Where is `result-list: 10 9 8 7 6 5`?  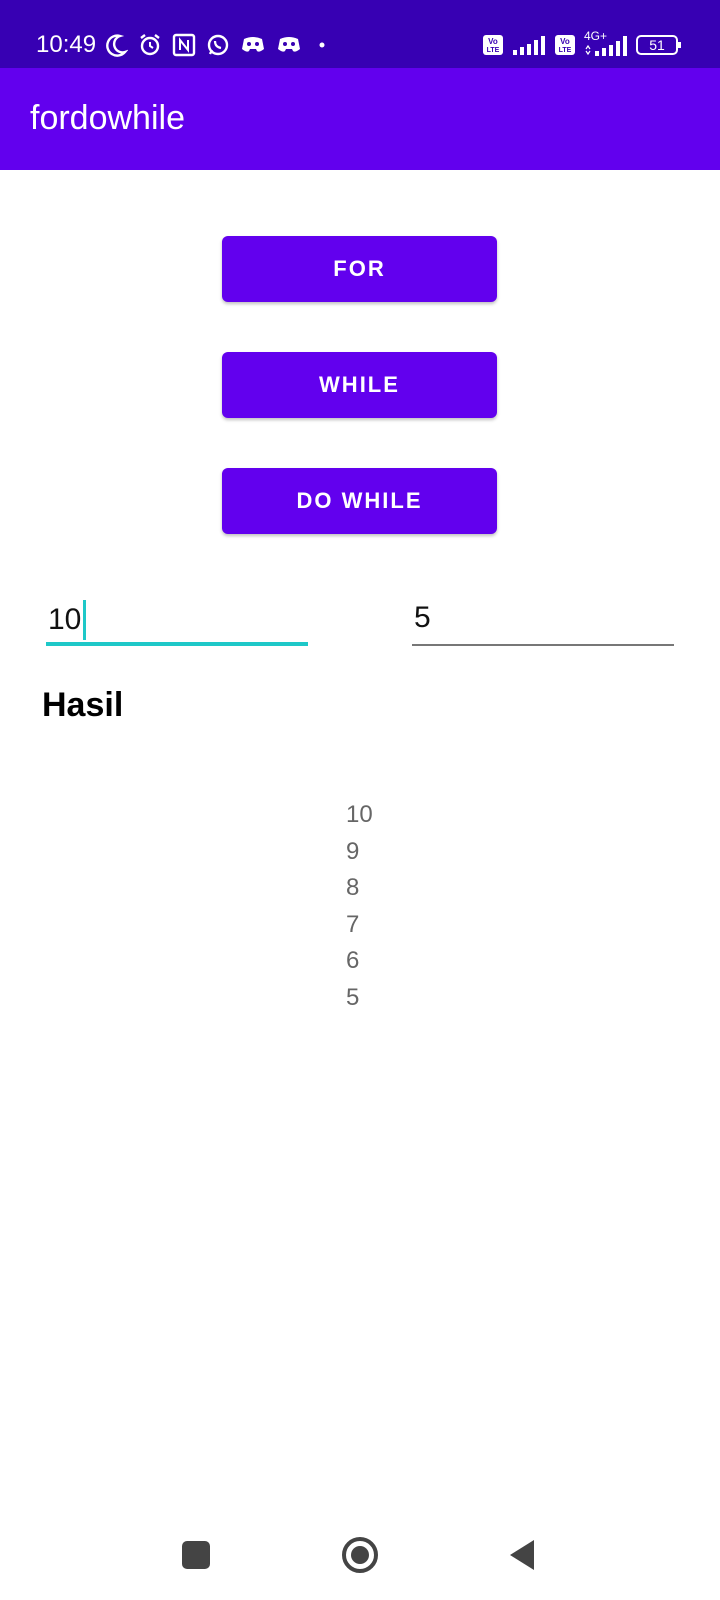 result-list: 10 9 8 7 6 5 is located at coordinates (376, 907).